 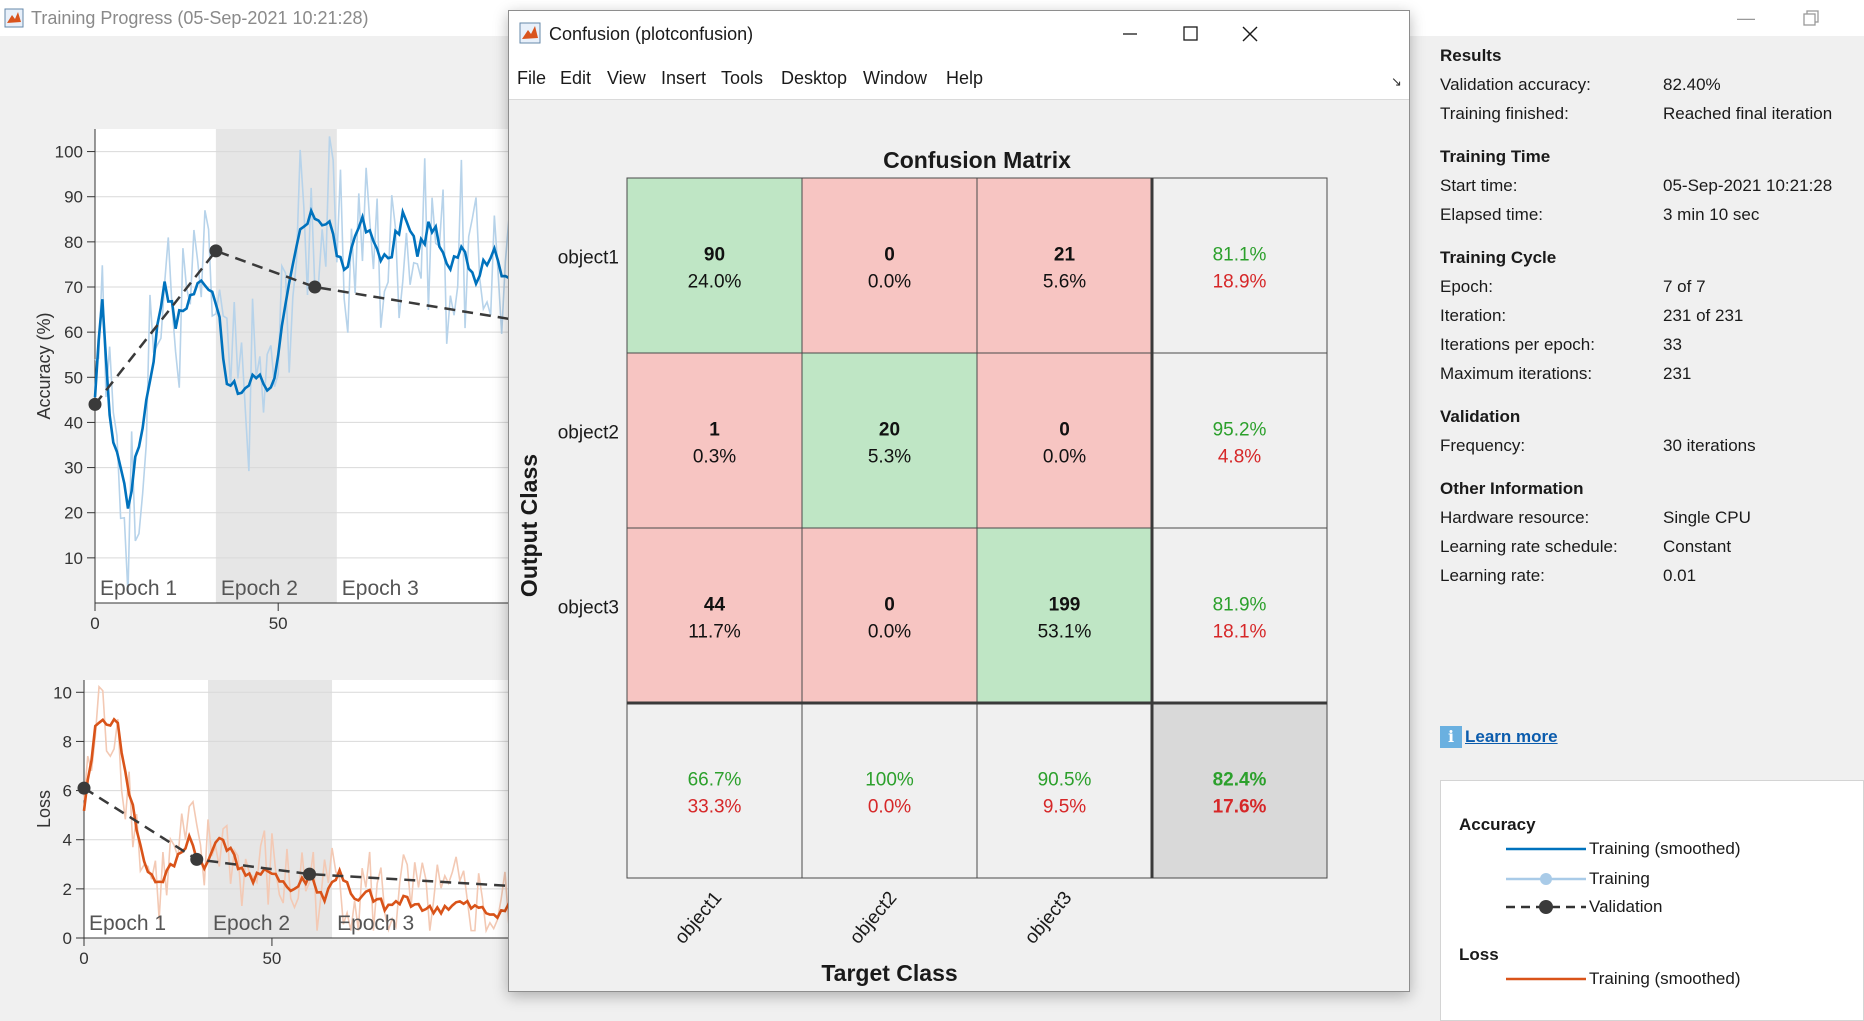 I want to click on cm-percent-0-2: 5.6%, so click(x=1064, y=282).